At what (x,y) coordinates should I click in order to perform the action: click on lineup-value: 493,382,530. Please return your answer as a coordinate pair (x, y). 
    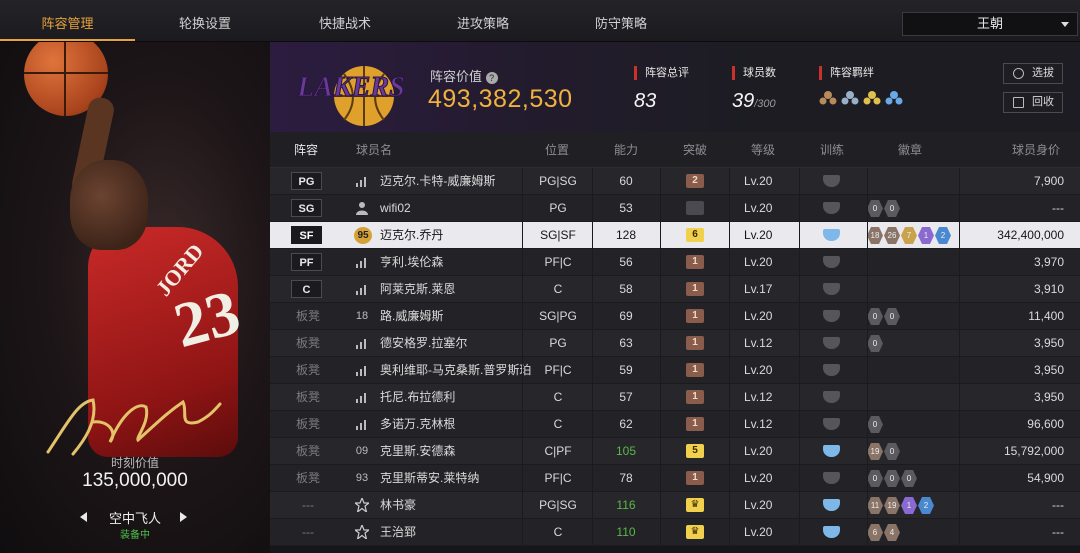
    Looking at the image, I should click on (500, 99).